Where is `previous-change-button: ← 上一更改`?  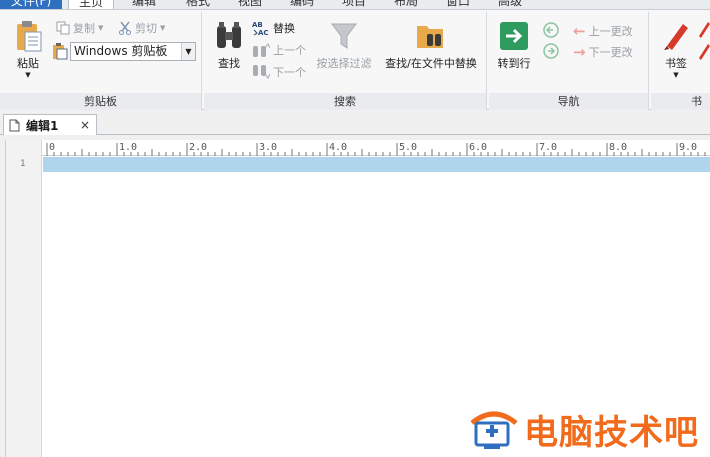
previous-change-button: ← 上一更改 is located at coordinates (603, 31).